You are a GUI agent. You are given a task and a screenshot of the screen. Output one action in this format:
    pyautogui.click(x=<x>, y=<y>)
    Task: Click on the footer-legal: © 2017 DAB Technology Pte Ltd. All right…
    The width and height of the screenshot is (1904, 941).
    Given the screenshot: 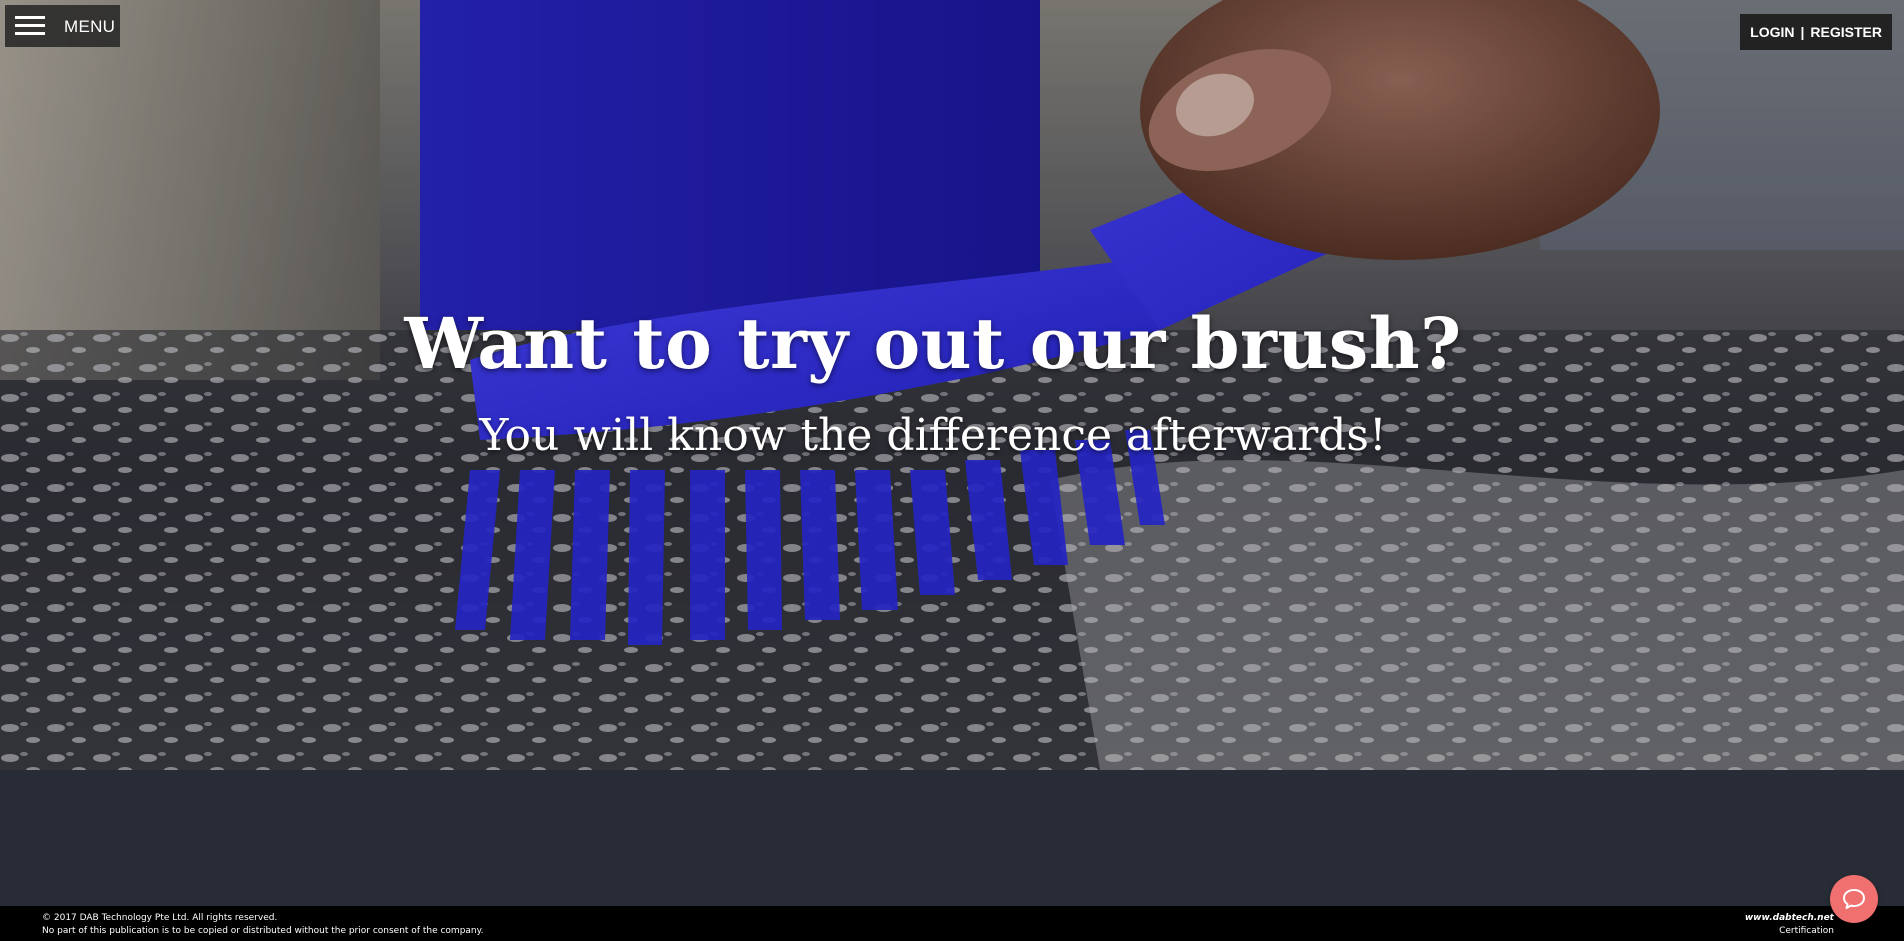 What is the action you would take?
    pyautogui.click(x=263, y=925)
    